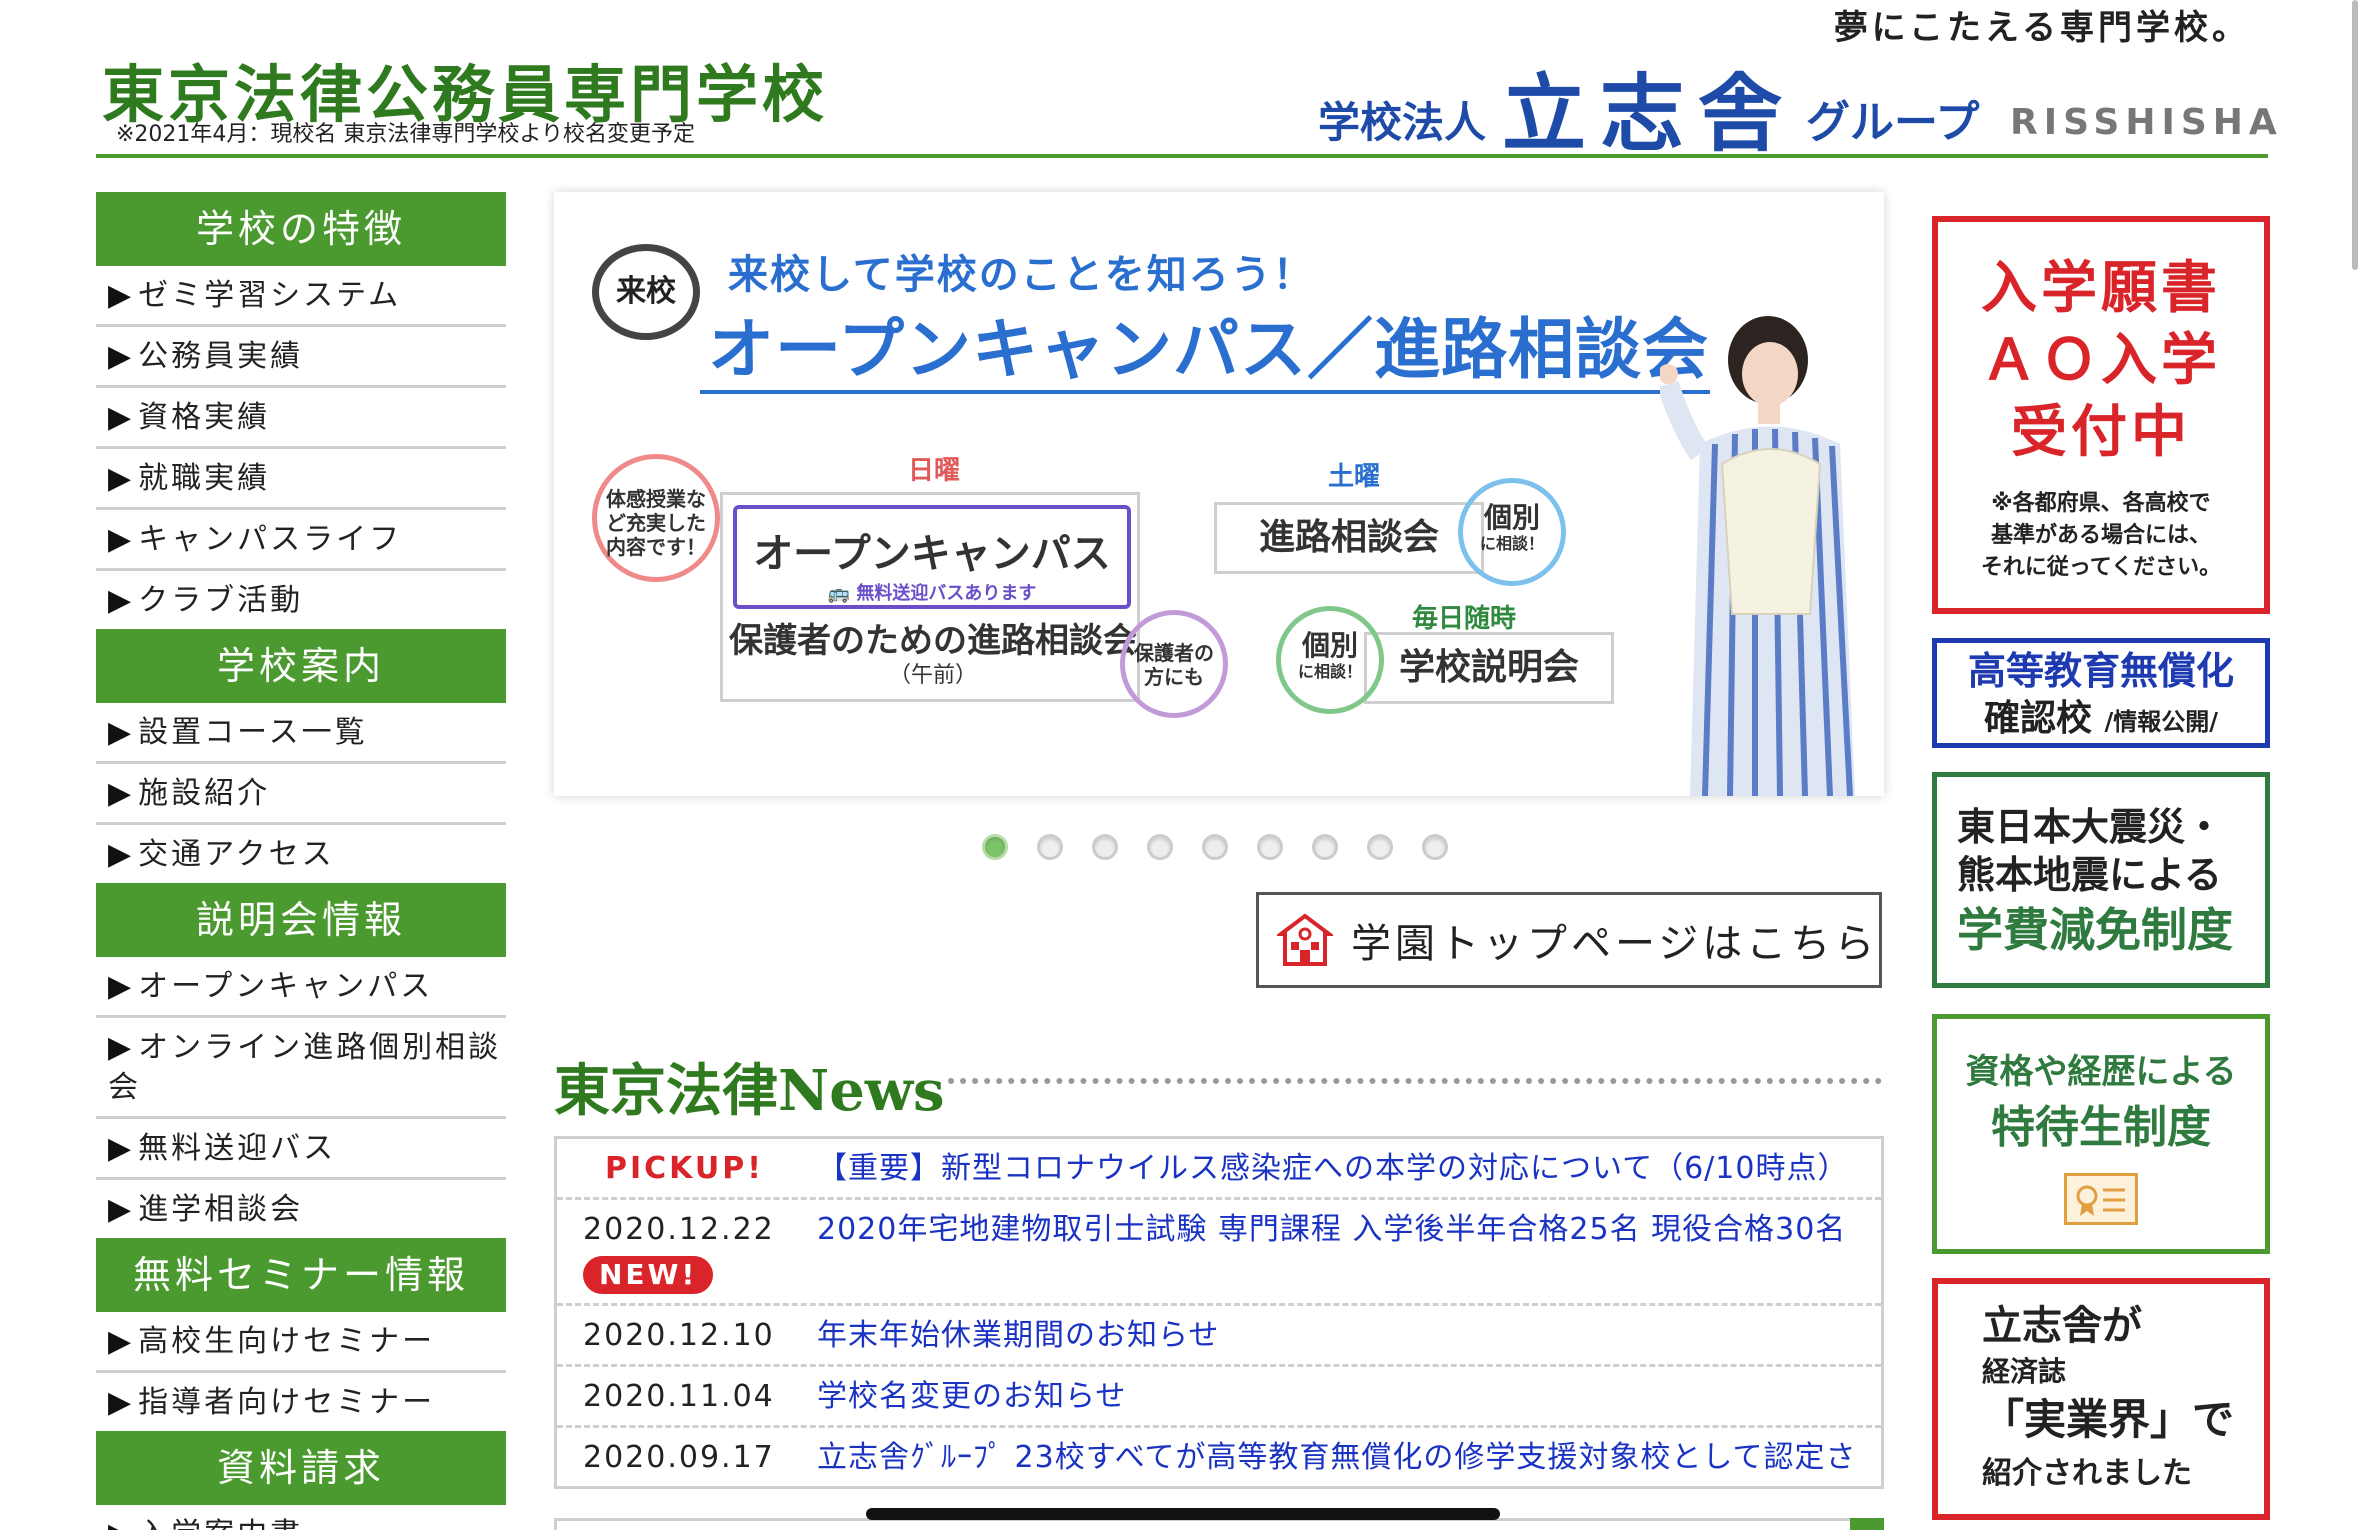 Image resolution: width=2360 pixels, height=1530 pixels. Describe the element at coordinates (1402, 122) in the screenshot. I see `corp-prefix: 学校法人` at that location.